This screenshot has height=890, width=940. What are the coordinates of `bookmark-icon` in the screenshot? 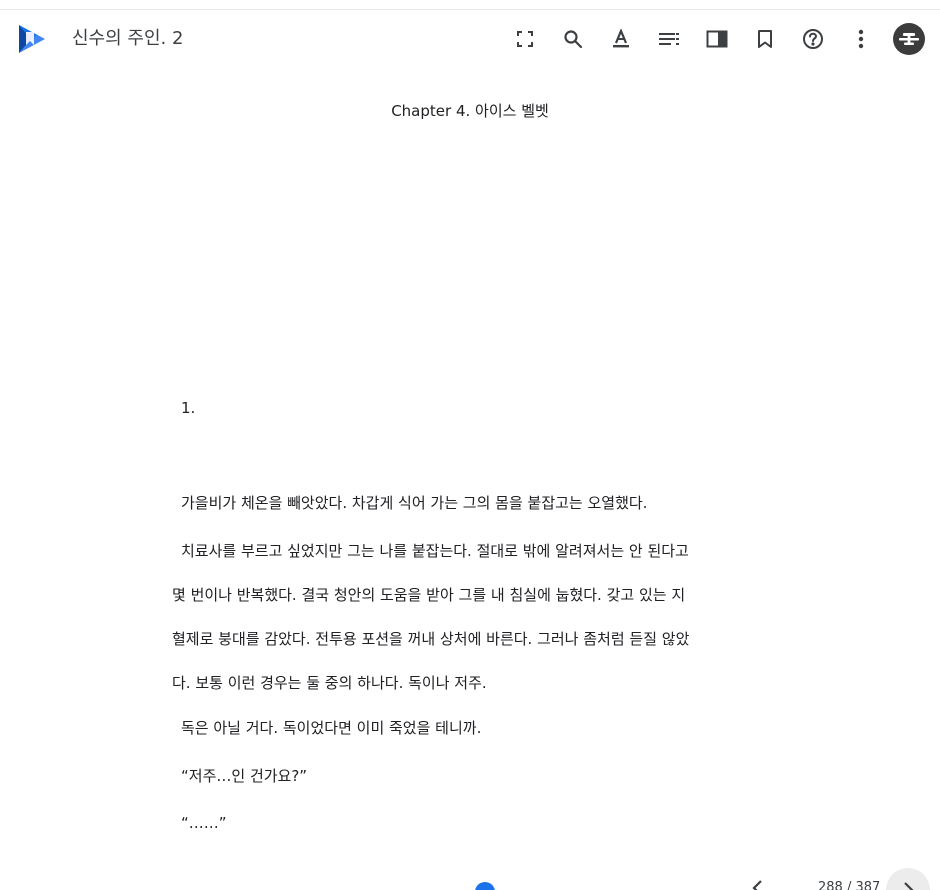 It's located at (765, 39).